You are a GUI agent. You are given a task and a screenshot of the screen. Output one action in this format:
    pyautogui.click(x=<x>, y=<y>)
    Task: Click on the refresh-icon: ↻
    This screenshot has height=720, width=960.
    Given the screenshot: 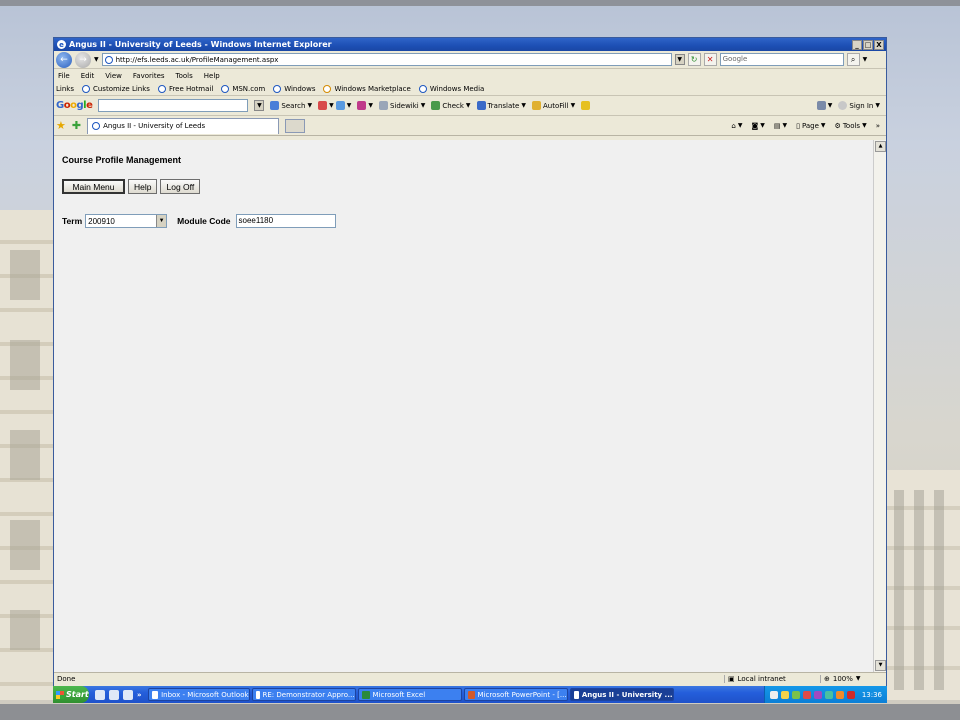 What is the action you would take?
    pyautogui.click(x=694, y=59)
    